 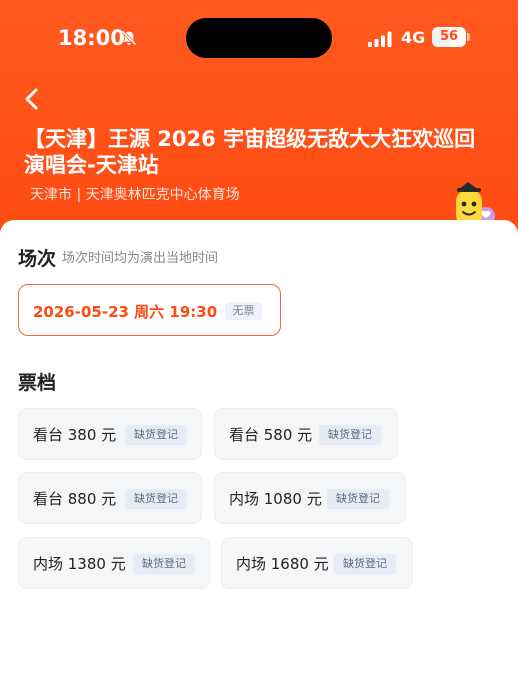 I want to click on tickets-section-title: 票档, so click(x=37, y=383).